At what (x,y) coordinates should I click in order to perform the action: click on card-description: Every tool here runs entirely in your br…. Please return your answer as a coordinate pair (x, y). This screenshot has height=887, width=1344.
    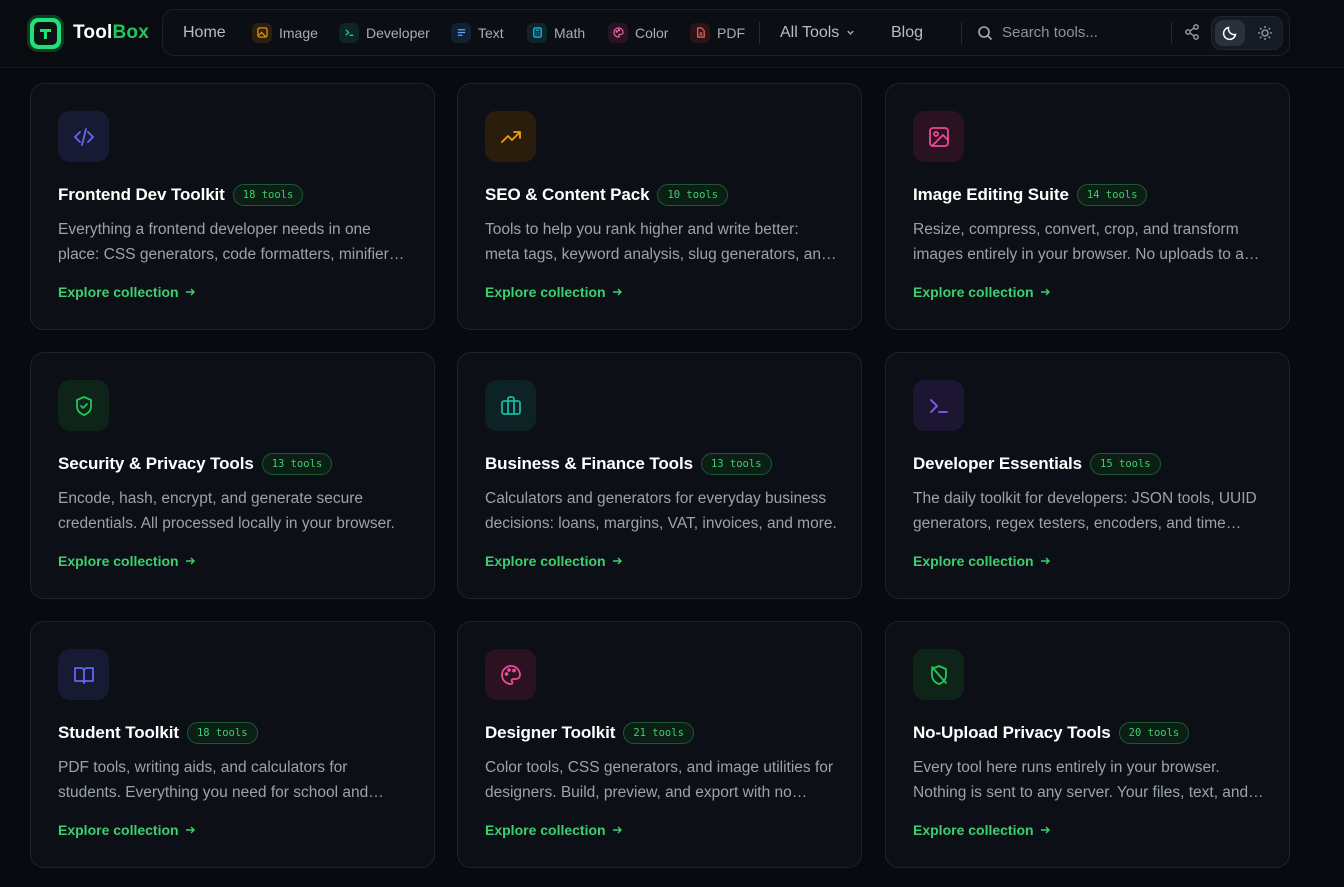
    Looking at the image, I should click on (1081, 780).